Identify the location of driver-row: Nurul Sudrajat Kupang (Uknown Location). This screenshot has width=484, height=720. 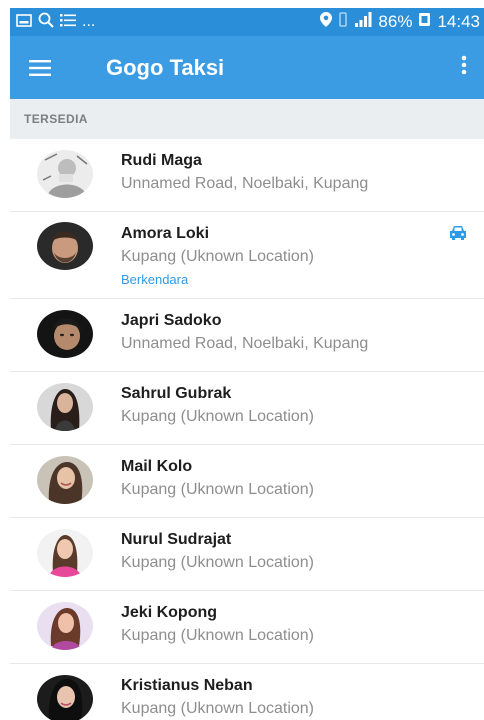
(247, 554).